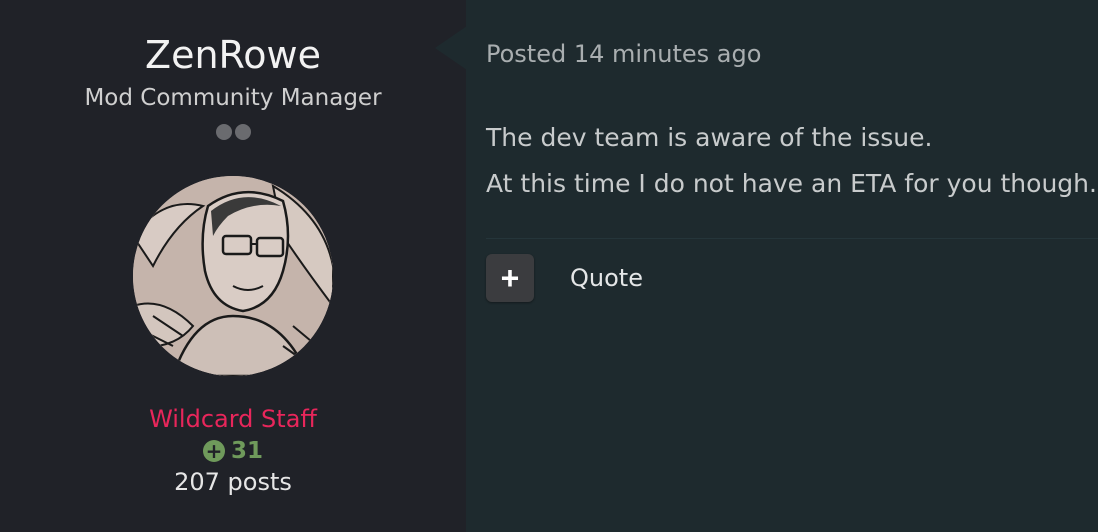 Image resolution: width=1098 pixels, height=532 pixels. Describe the element at coordinates (709, 137) in the screenshot. I see `post-line: The dev team is aware of the issue.` at that location.